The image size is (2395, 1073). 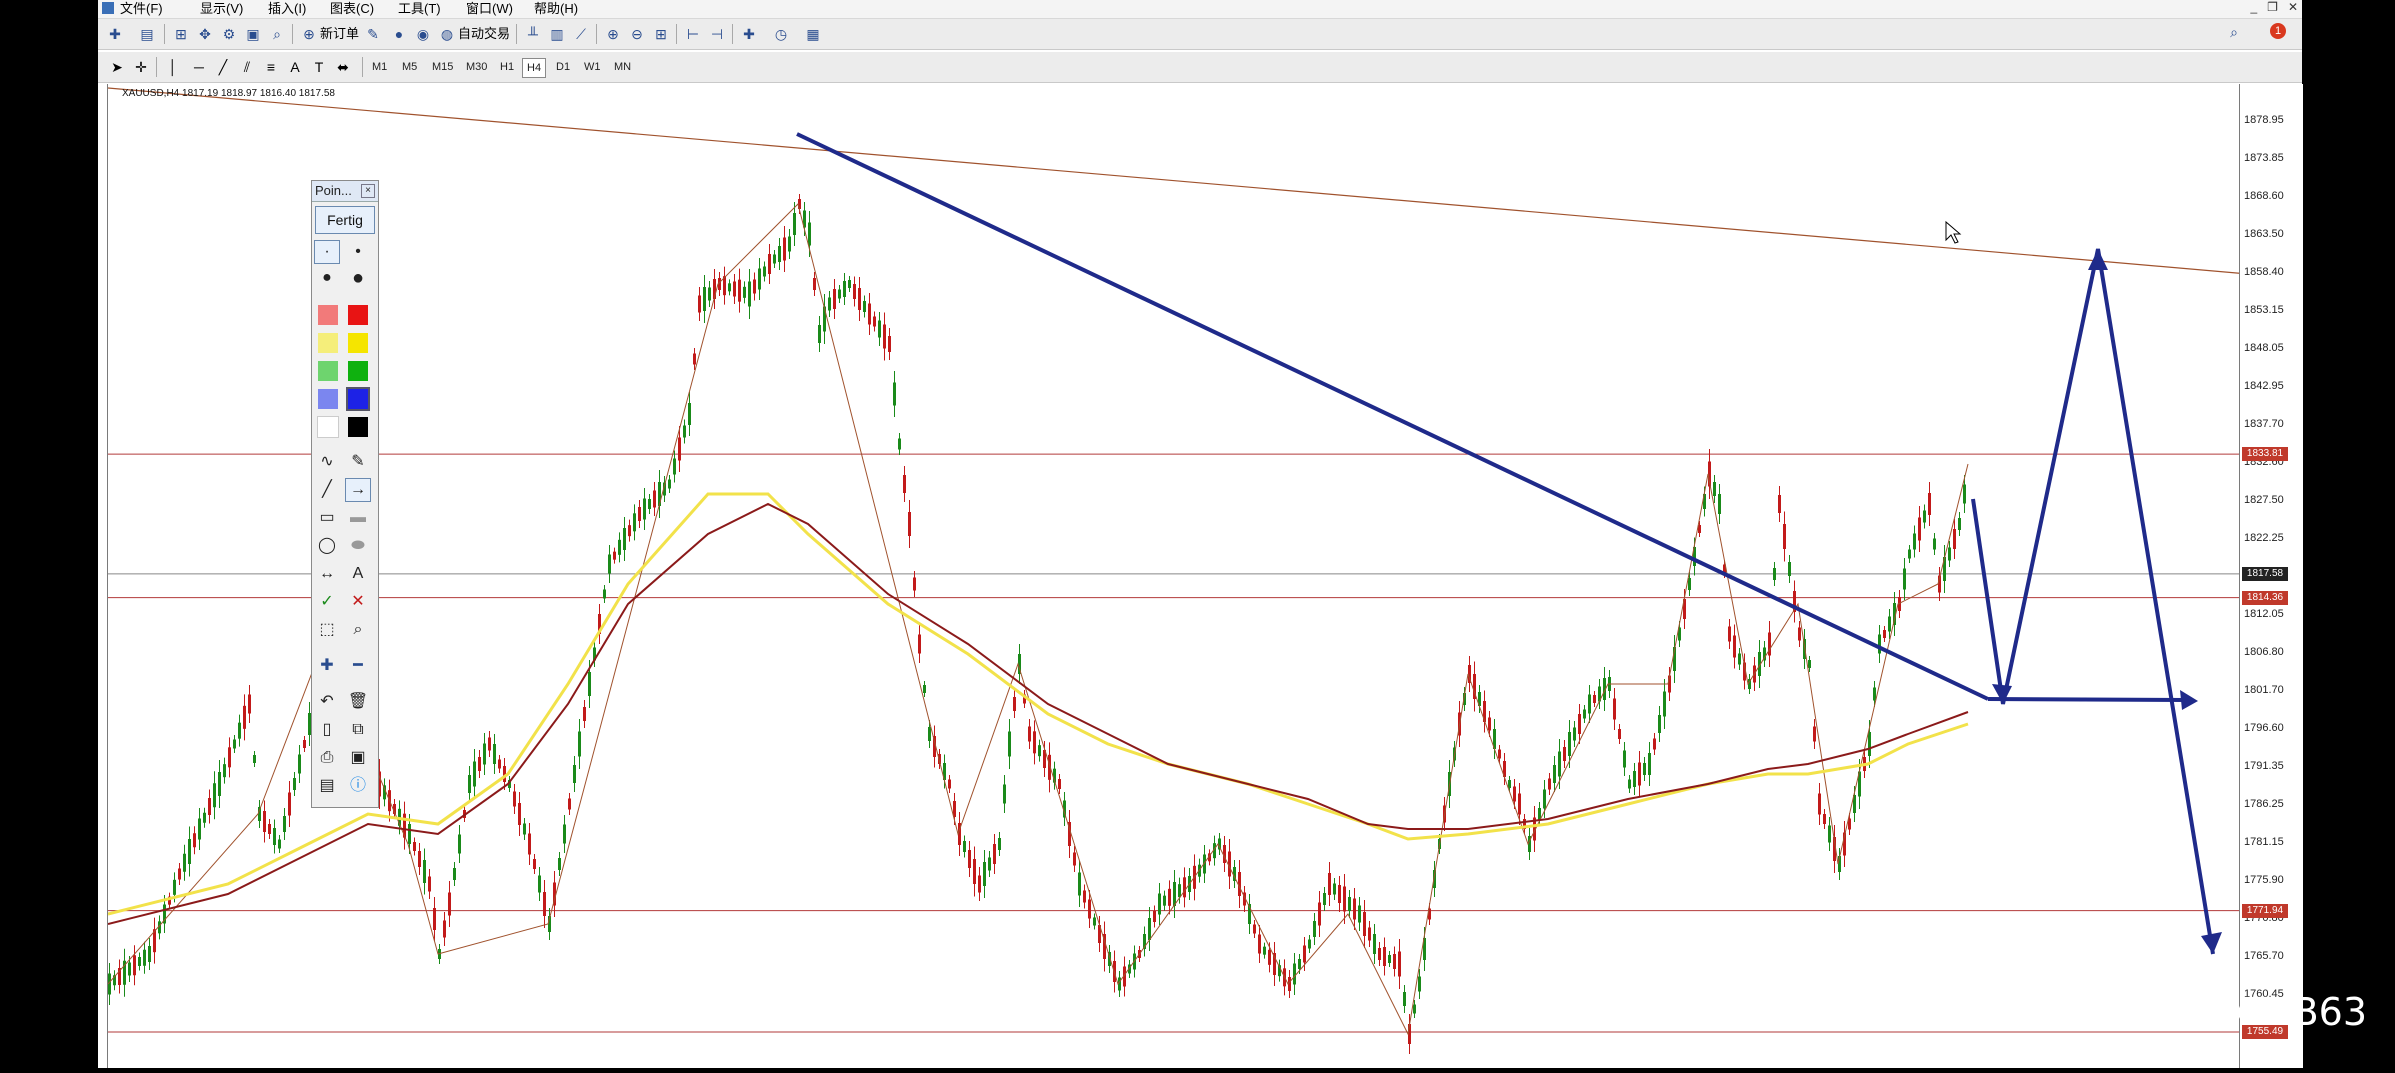 What do you see at coordinates (399, 34) in the screenshot?
I see `signals-icon: ●` at bounding box center [399, 34].